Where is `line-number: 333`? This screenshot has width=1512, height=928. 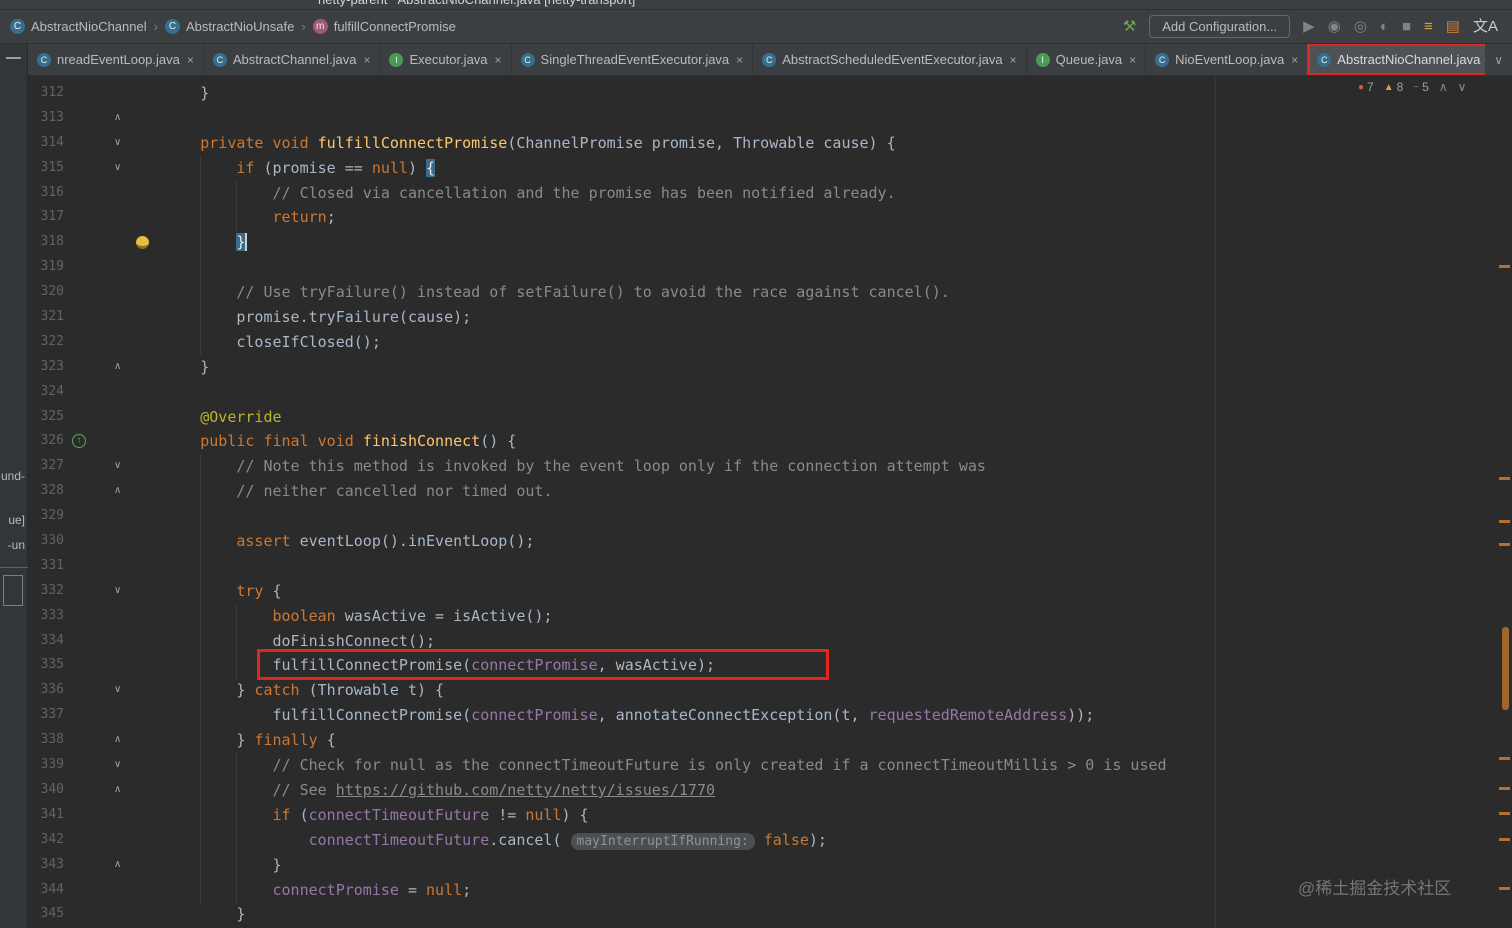
line-number: 333 is located at coordinates (46, 616).